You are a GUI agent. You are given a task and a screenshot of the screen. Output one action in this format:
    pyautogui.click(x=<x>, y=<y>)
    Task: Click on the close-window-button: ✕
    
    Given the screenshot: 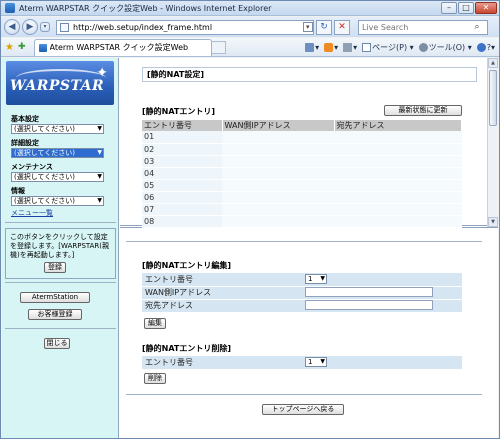 What is the action you would take?
    pyautogui.click(x=486, y=8)
    